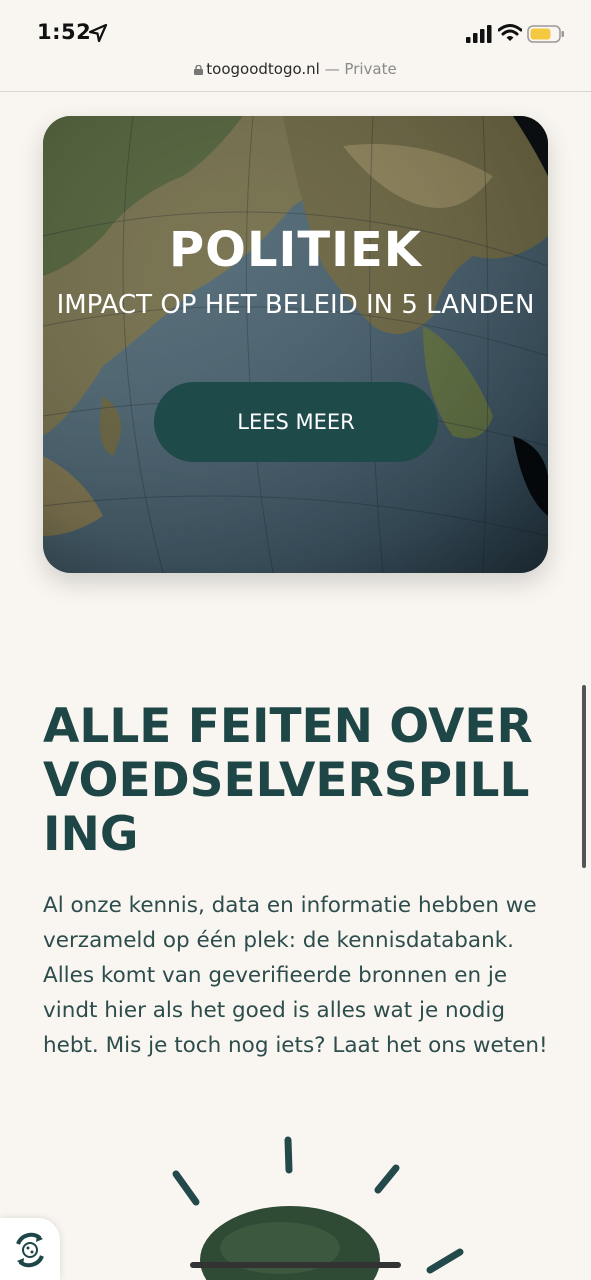  Describe the element at coordinates (479, 34) in the screenshot. I see `cellular-signal-icon` at that location.